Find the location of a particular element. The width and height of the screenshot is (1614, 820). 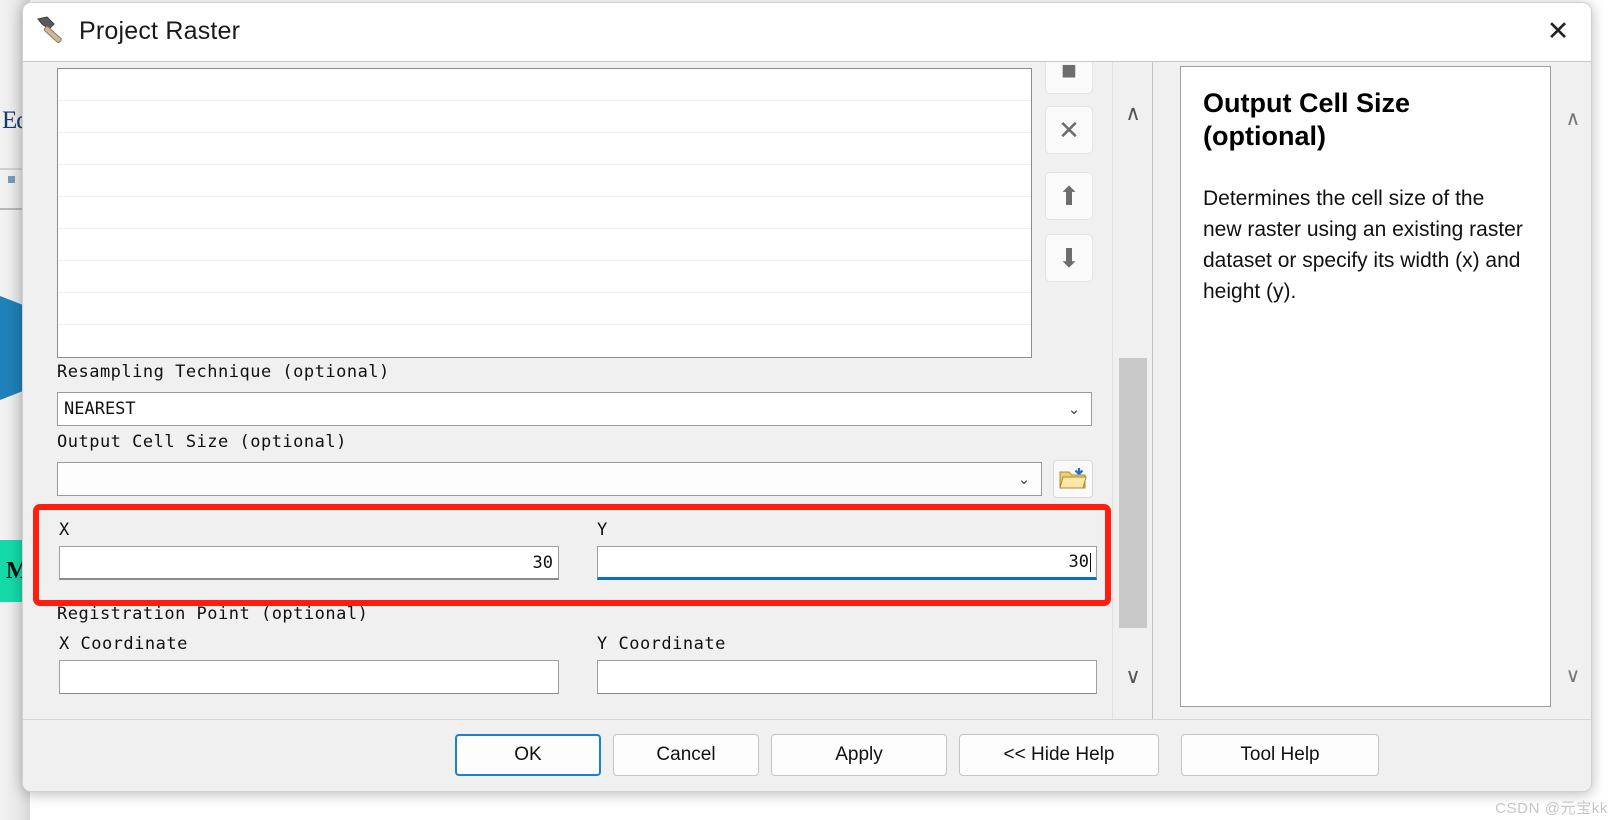

output-cell-size-label: Output Cell Size (optional) is located at coordinates (202, 442).